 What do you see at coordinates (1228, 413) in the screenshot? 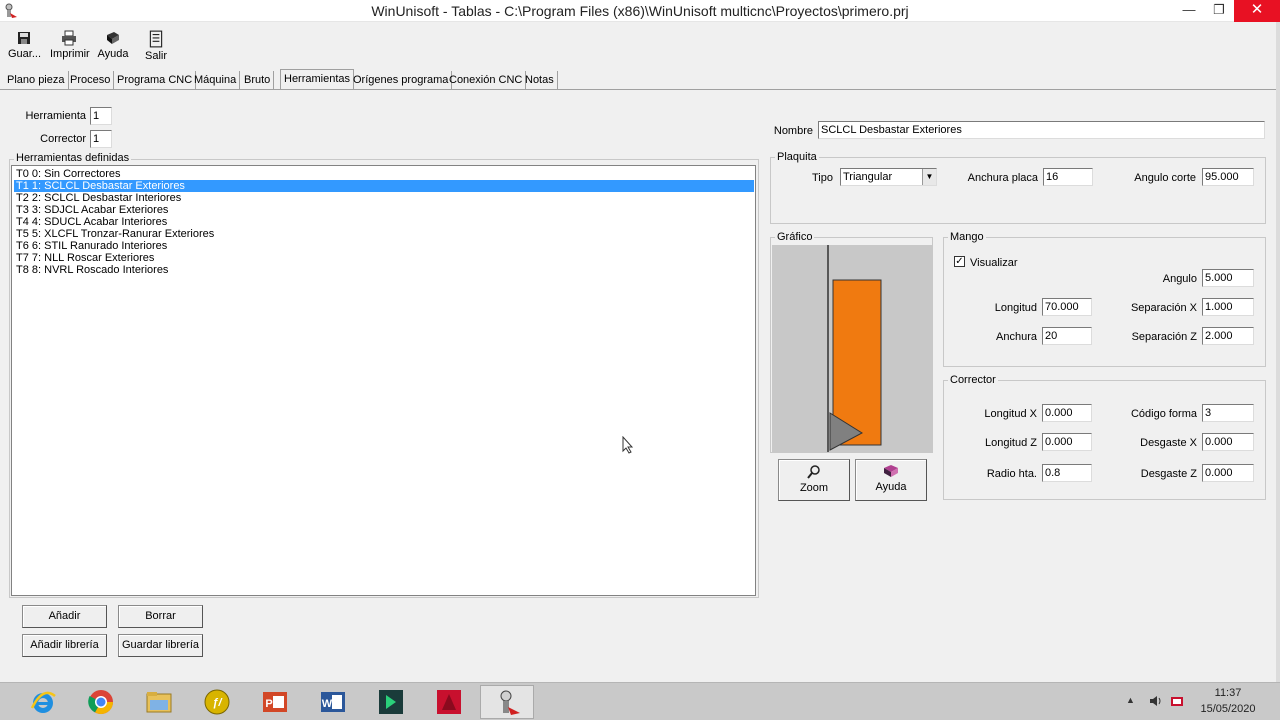
I see `codigo-forma-field: 3` at bounding box center [1228, 413].